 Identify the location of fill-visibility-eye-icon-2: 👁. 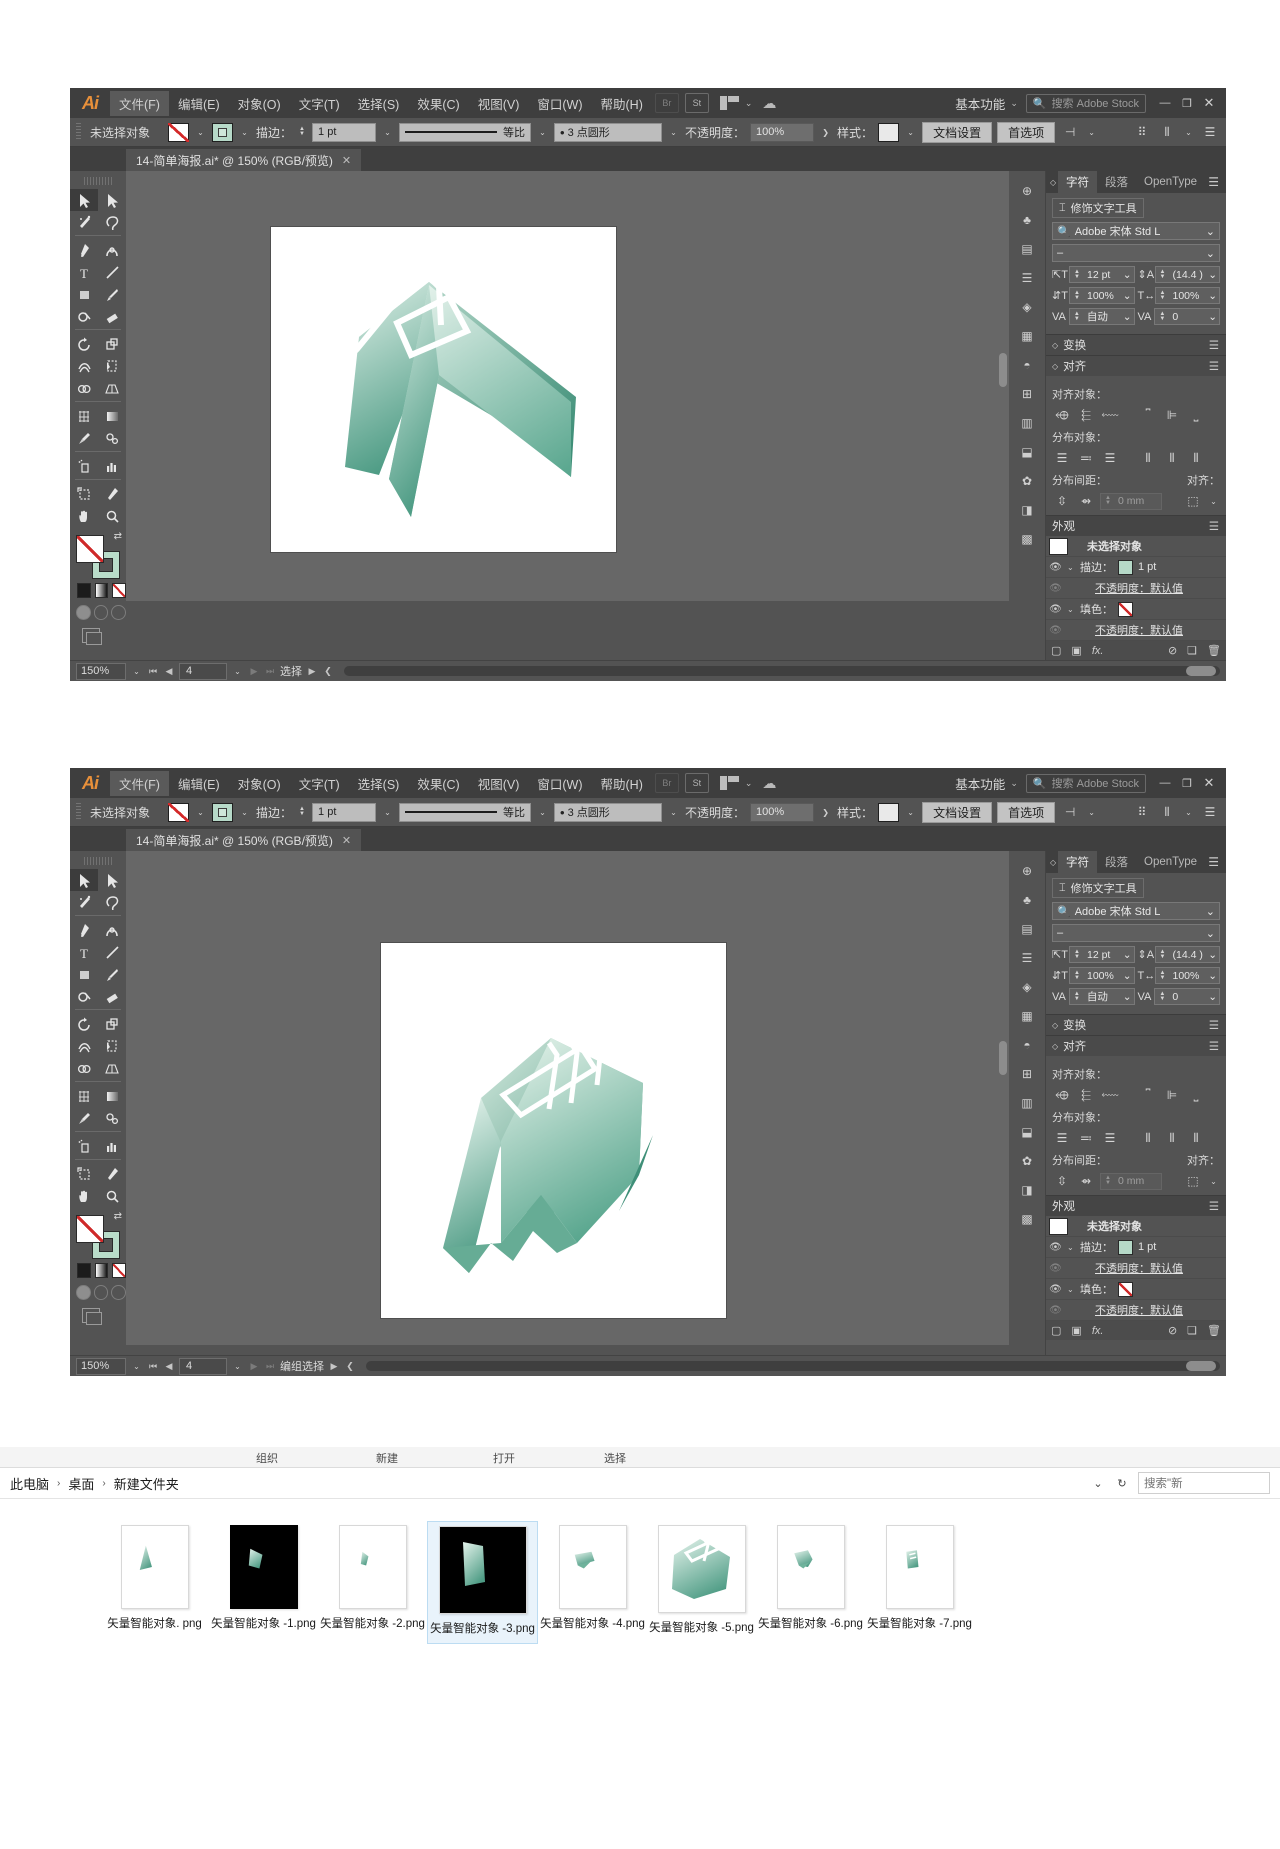
(1055, 1289).